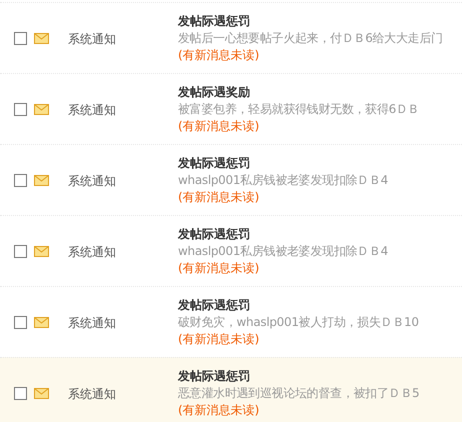 The height and width of the screenshot is (422, 462). I want to click on message-body: 破财免灾，whaslp001被人打劫，损失ＤＢ10, so click(298, 322).